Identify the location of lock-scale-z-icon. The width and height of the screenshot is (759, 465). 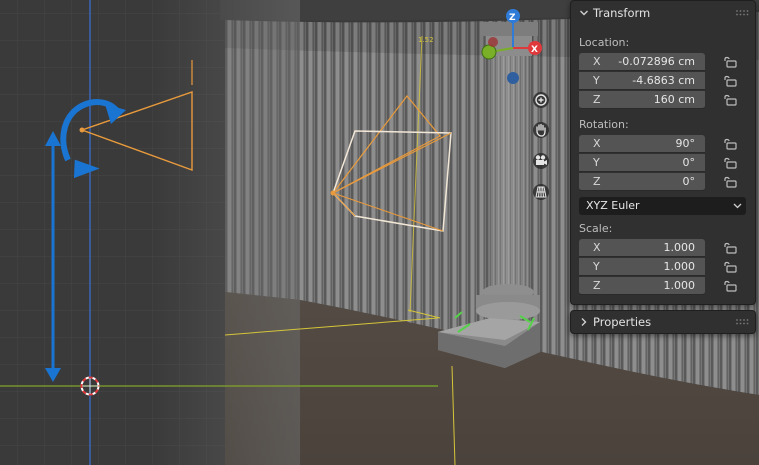
(730, 286).